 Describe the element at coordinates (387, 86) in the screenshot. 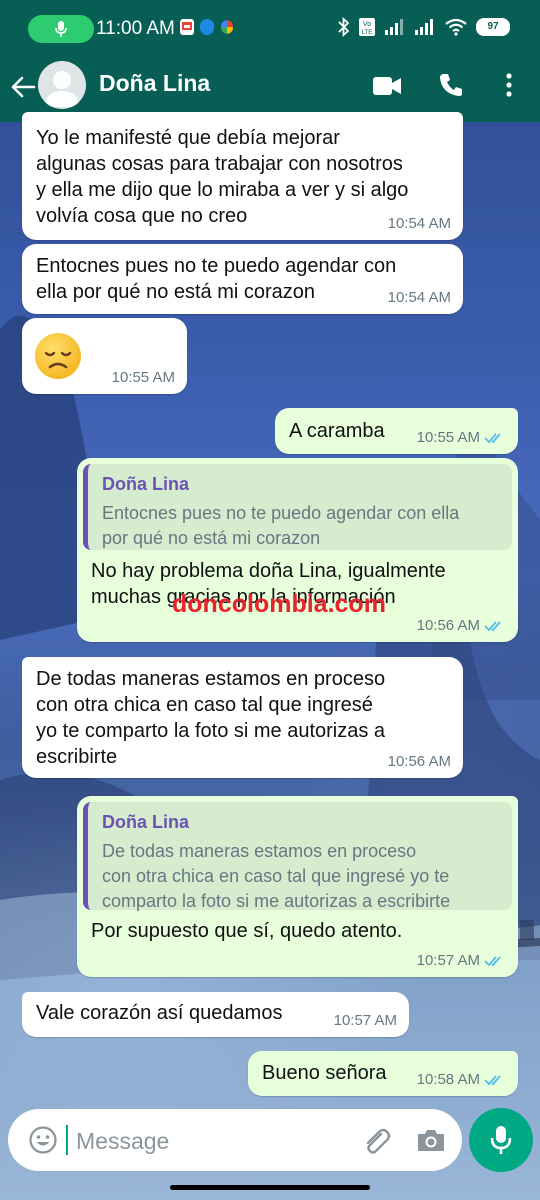

I see `video-call-icon` at that location.